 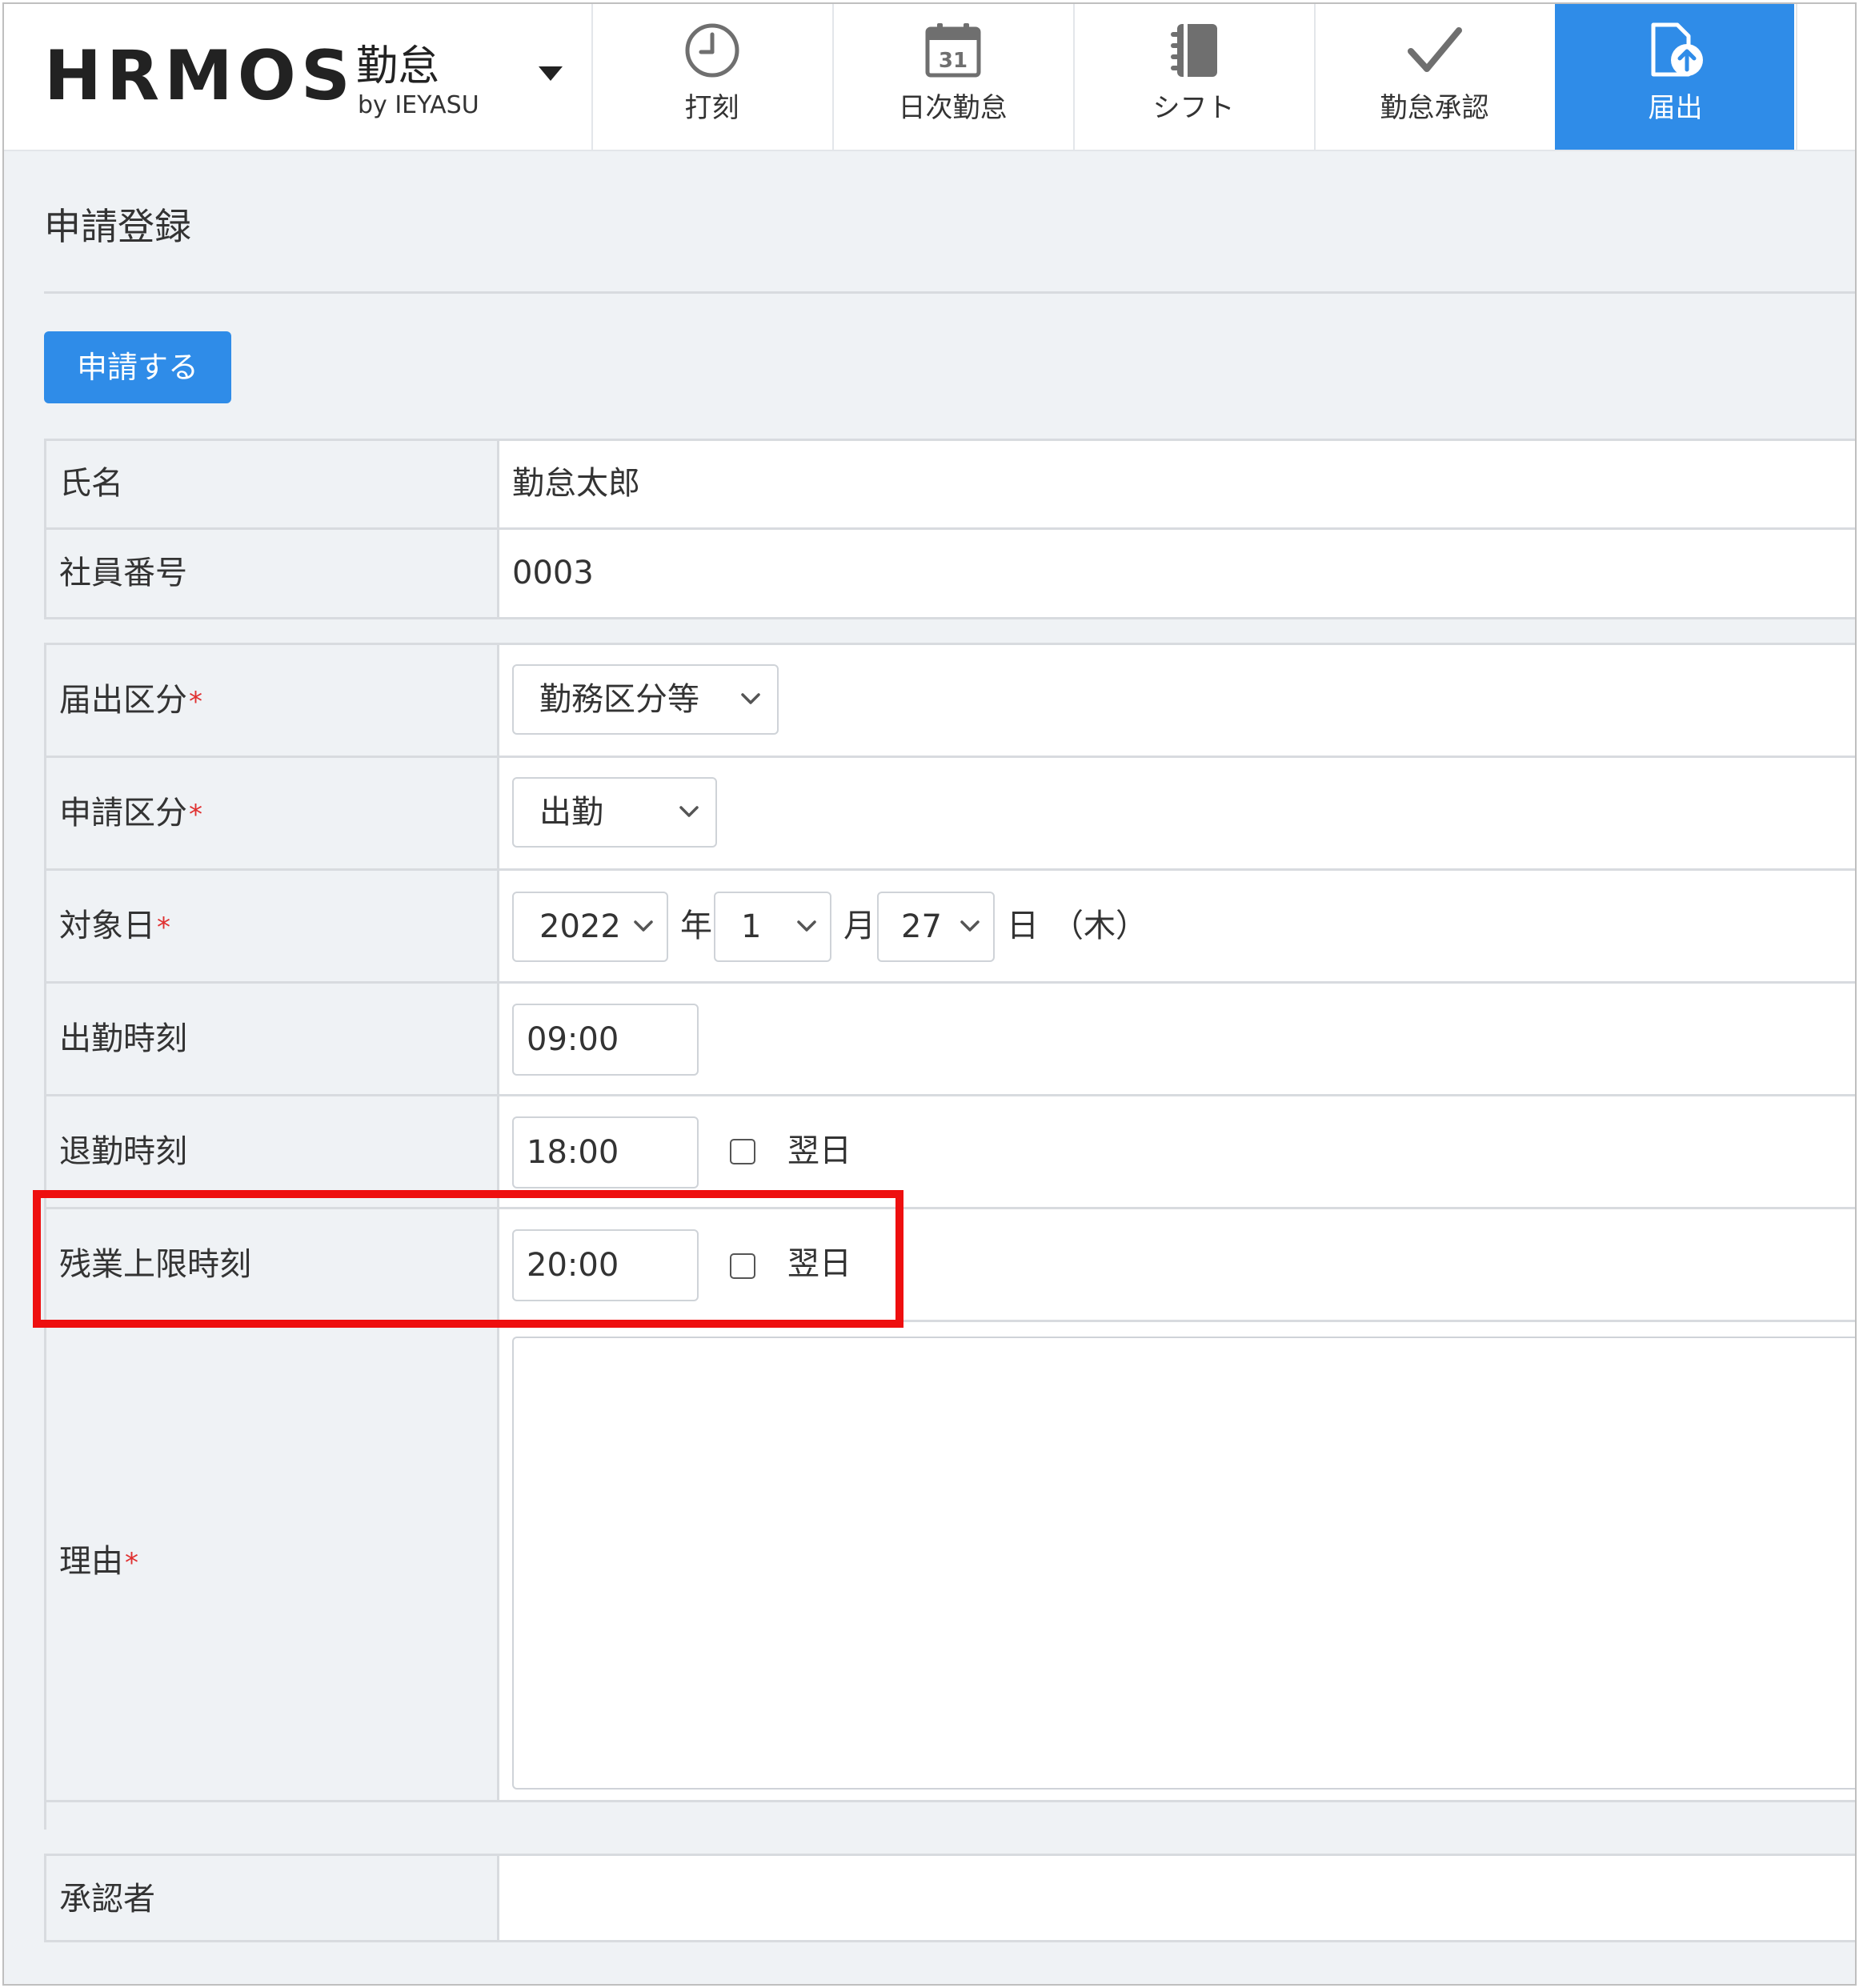 What do you see at coordinates (130, 814) in the screenshot?
I see `apply-type-label: 申請区分*` at bounding box center [130, 814].